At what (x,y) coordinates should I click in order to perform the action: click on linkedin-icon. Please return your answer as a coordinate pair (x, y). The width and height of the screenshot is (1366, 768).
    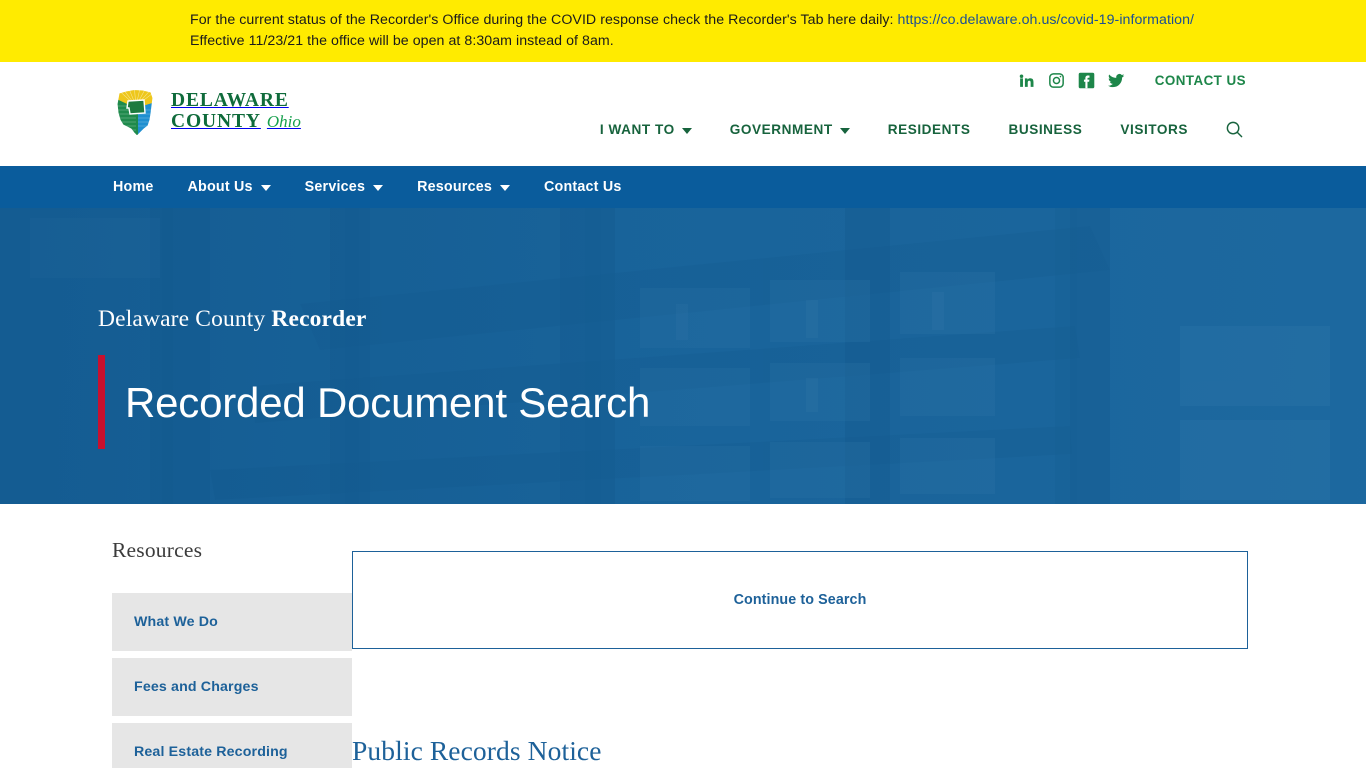
    Looking at the image, I should click on (1026, 80).